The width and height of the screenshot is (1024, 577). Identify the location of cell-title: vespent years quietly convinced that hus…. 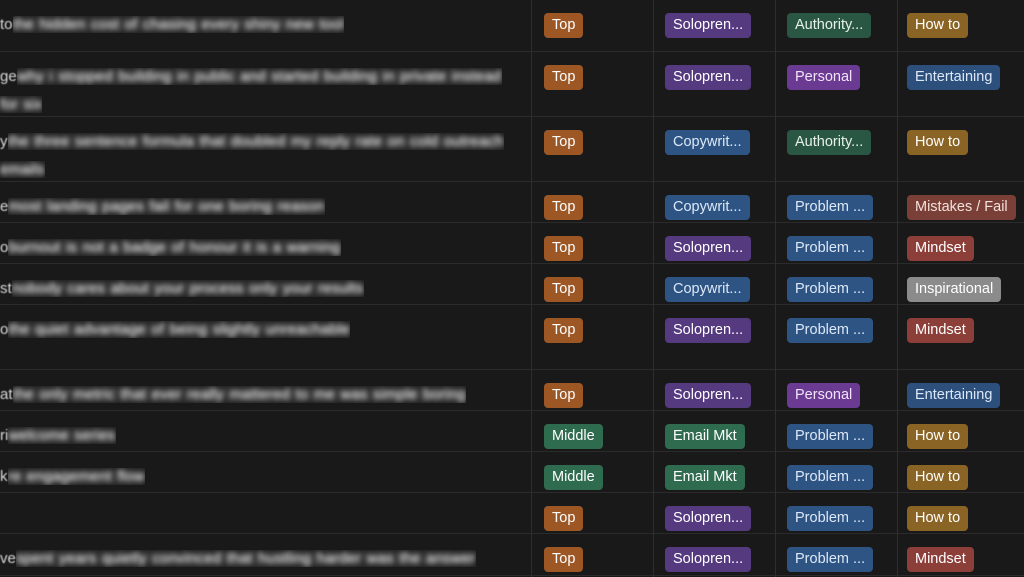
(265, 554).